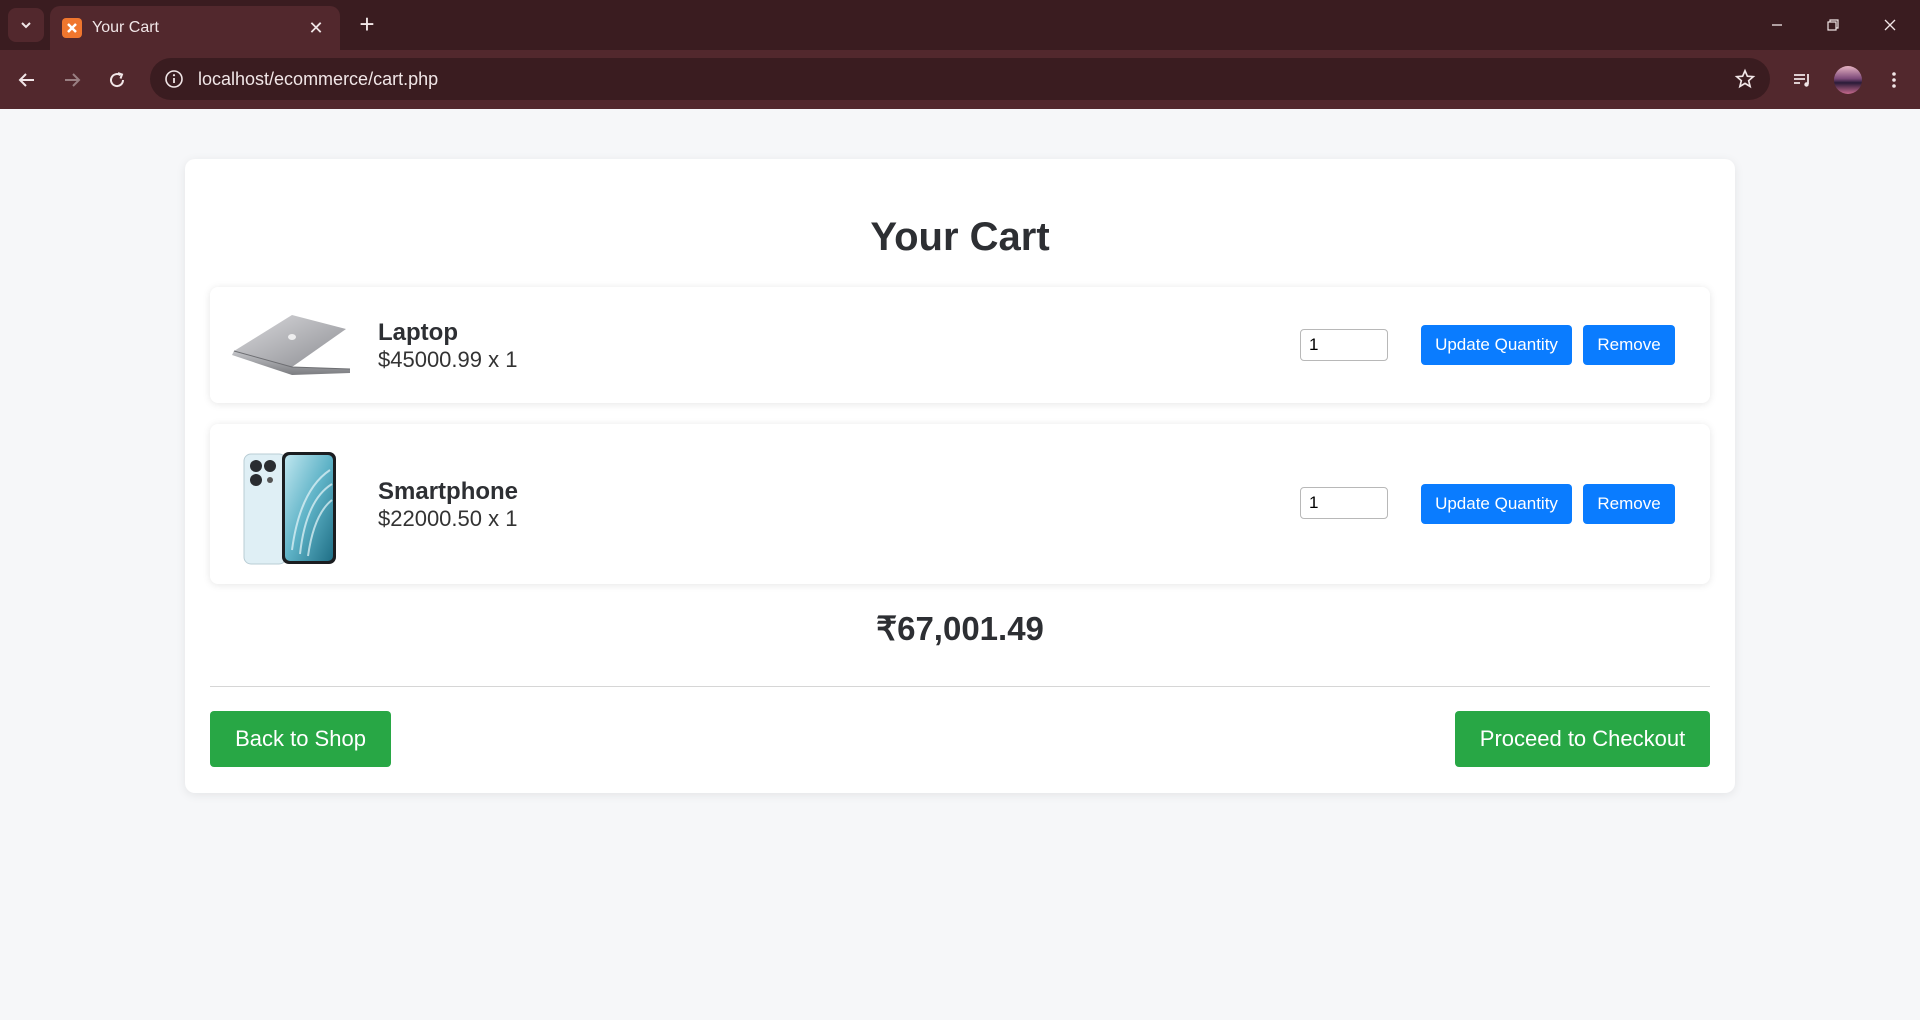 Image resolution: width=1920 pixels, height=1020 pixels. Describe the element at coordinates (117, 80) in the screenshot. I see `reload-icon` at that location.